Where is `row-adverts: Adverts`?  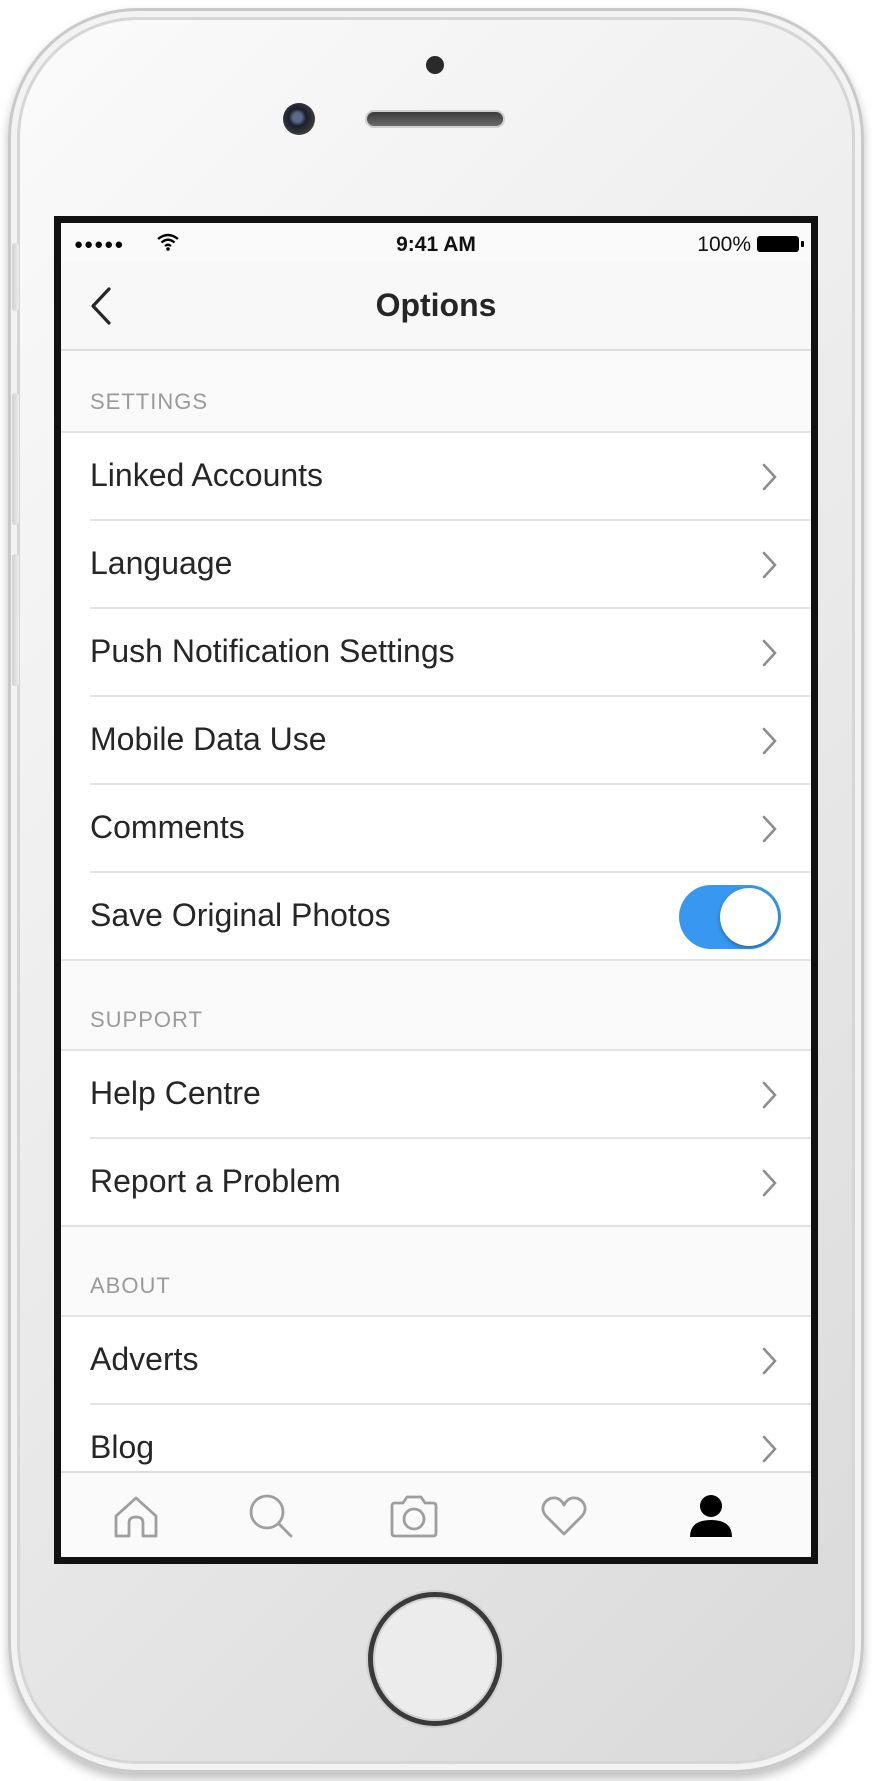 row-adverts: Adverts is located at coordinates (436, 1361).